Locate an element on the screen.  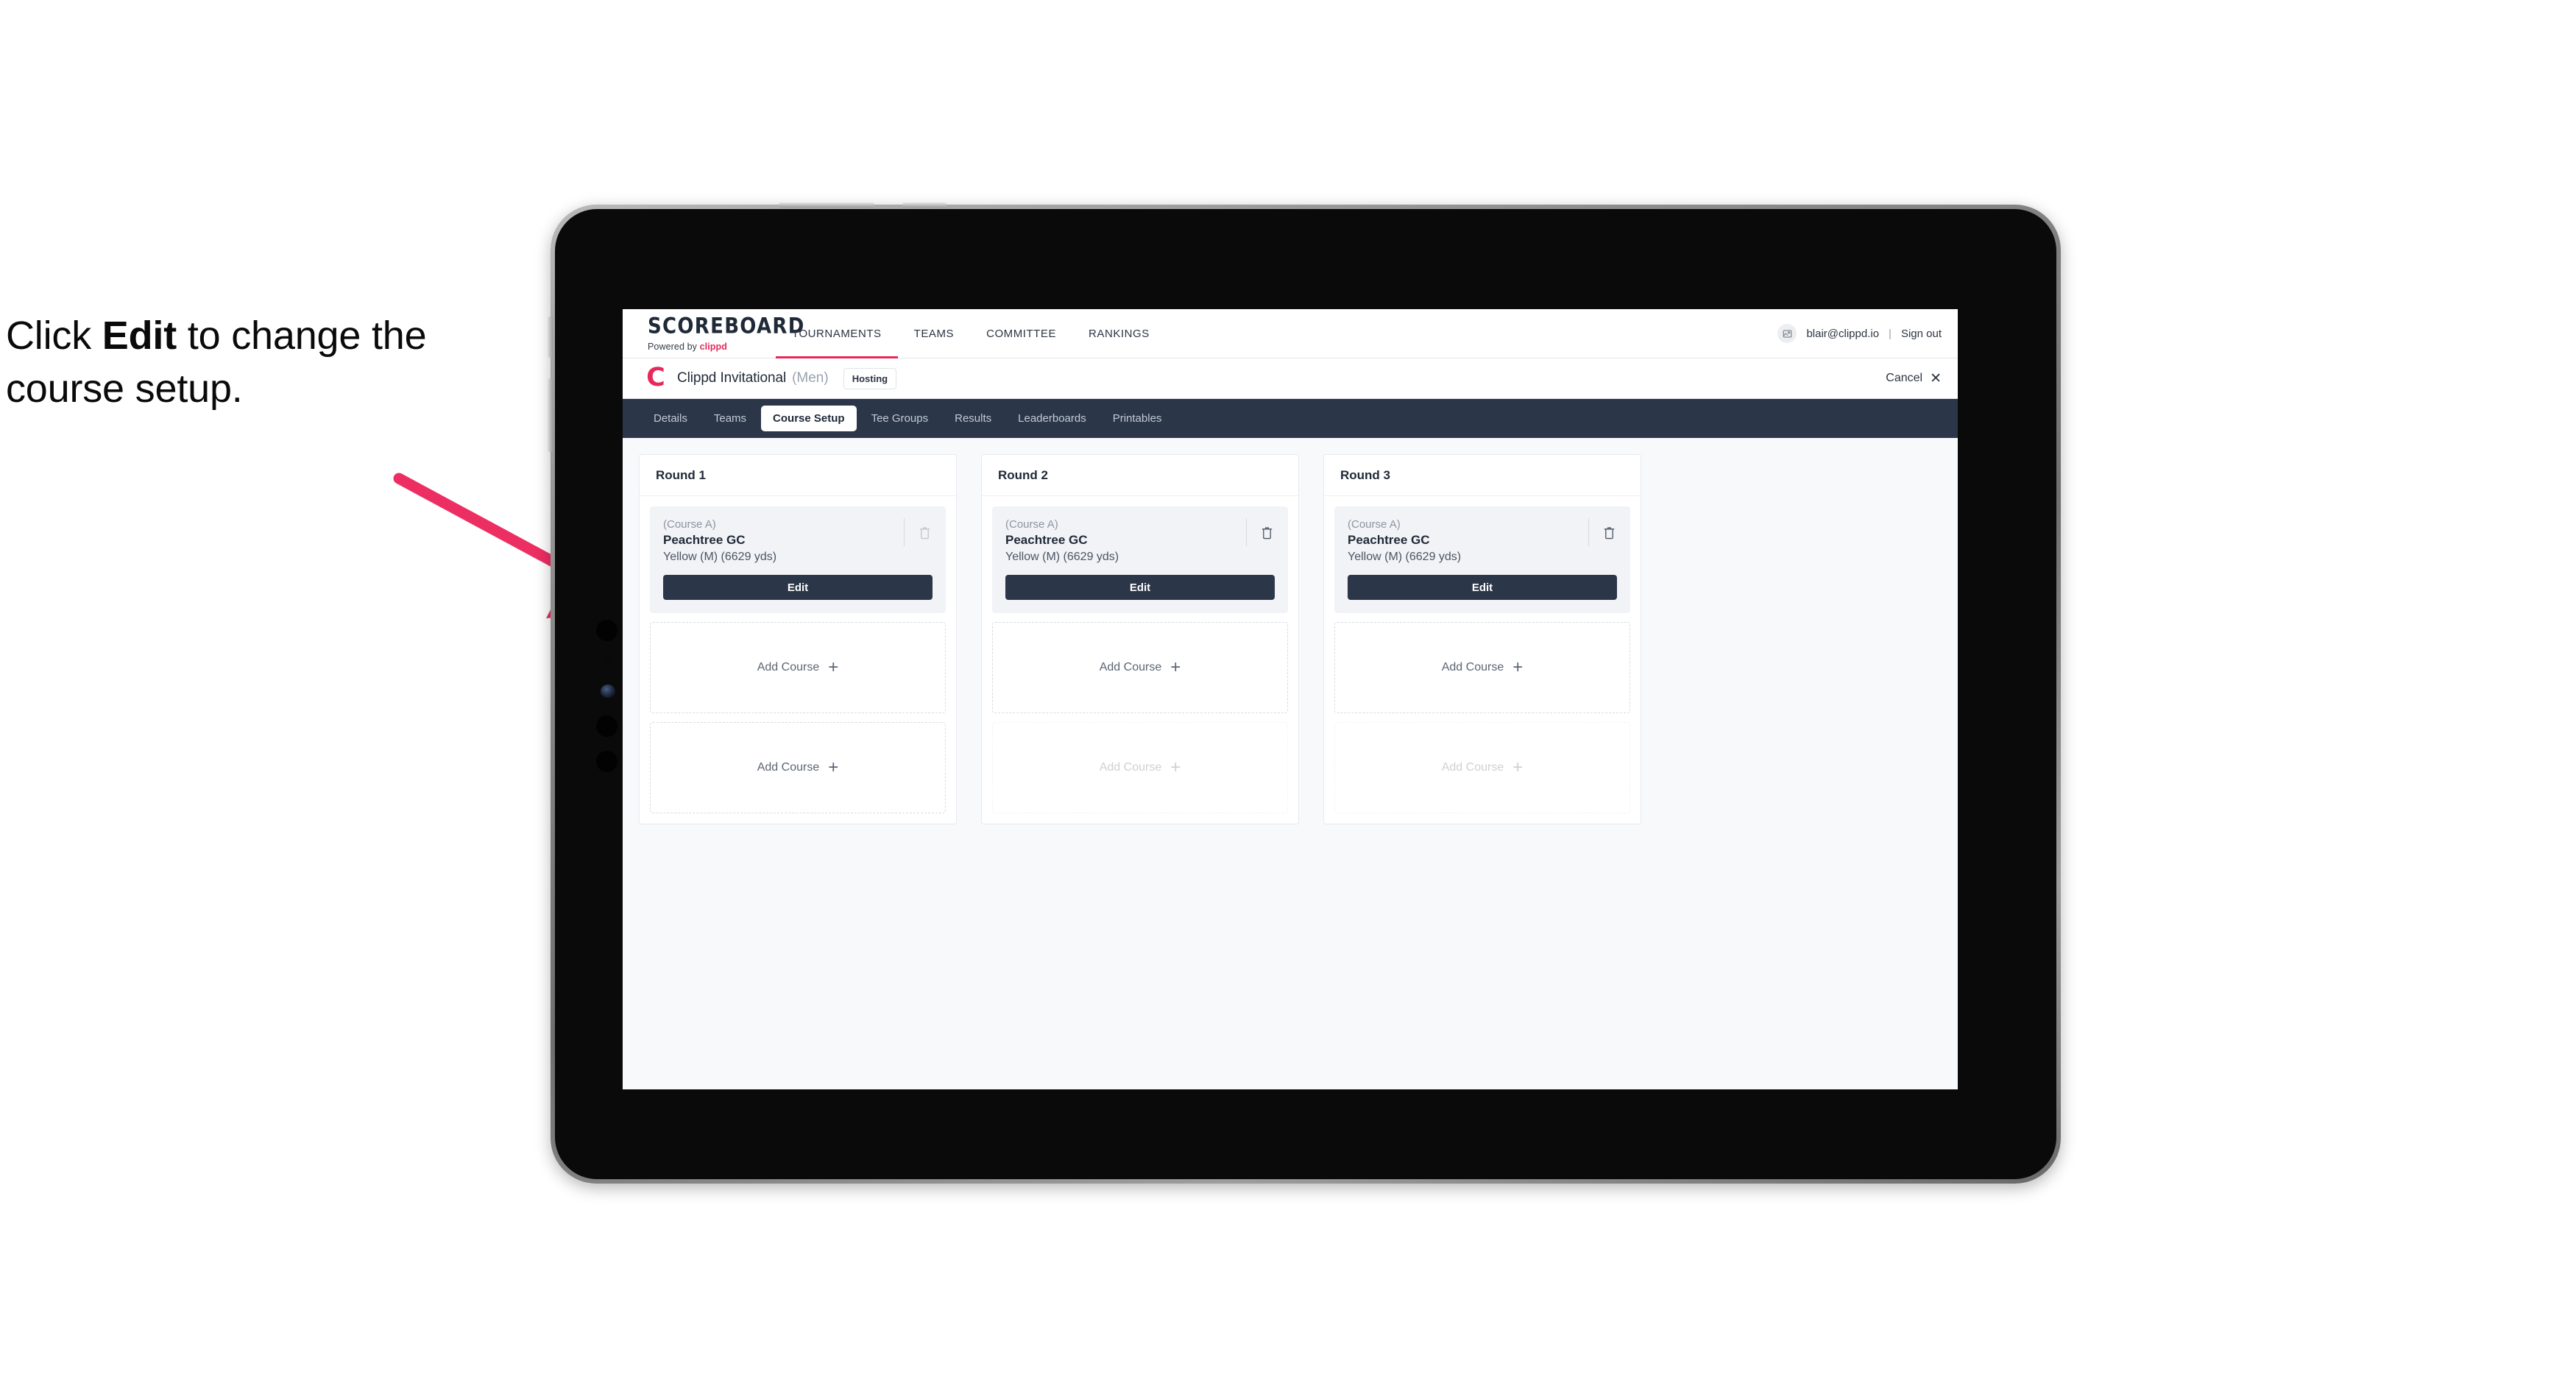
brand-logo: SCOREBOARD Powered by clippd is located at coordinates (714, 333).